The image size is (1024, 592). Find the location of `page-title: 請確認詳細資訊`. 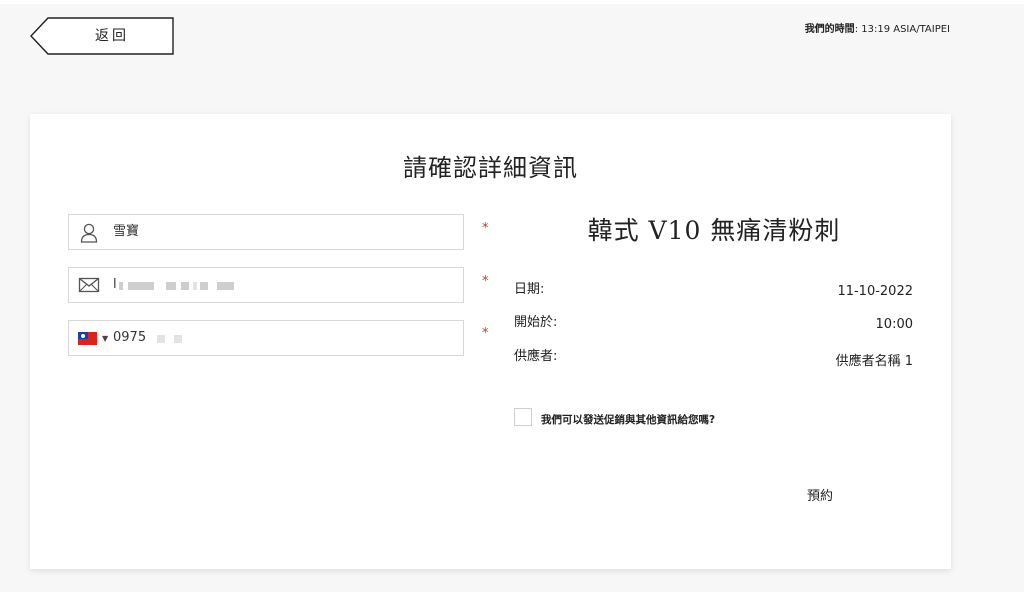

page-title: 請確認詳細資訊 is located at coordinates (490, 168).